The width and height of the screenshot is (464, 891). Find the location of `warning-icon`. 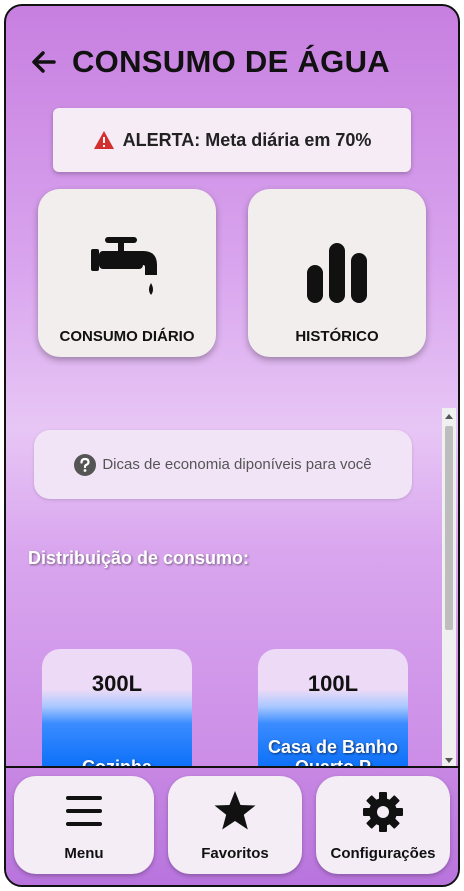

warning-icon is located at coordinates (103, 140).